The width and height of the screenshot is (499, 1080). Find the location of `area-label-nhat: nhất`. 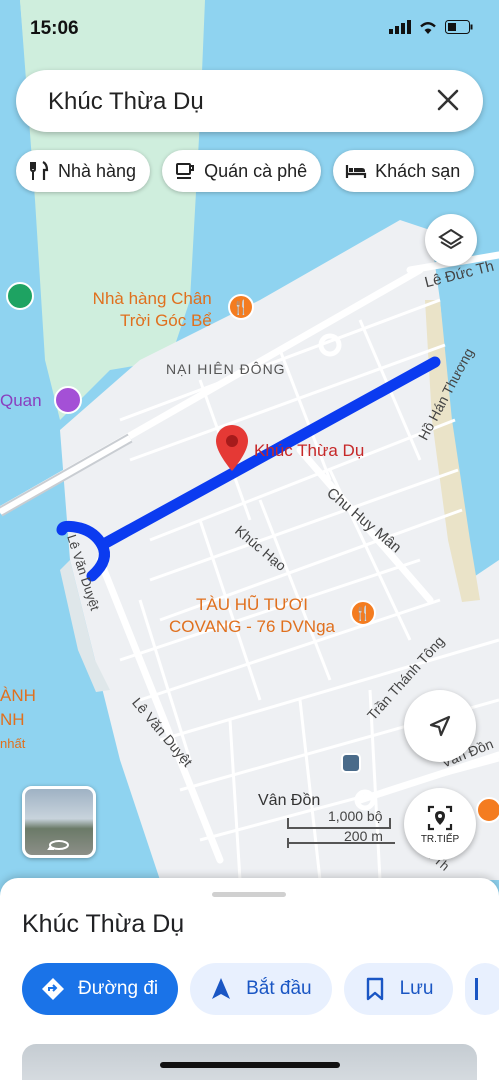

area-label-nhat: nhất is located at coordinates (13, 743).